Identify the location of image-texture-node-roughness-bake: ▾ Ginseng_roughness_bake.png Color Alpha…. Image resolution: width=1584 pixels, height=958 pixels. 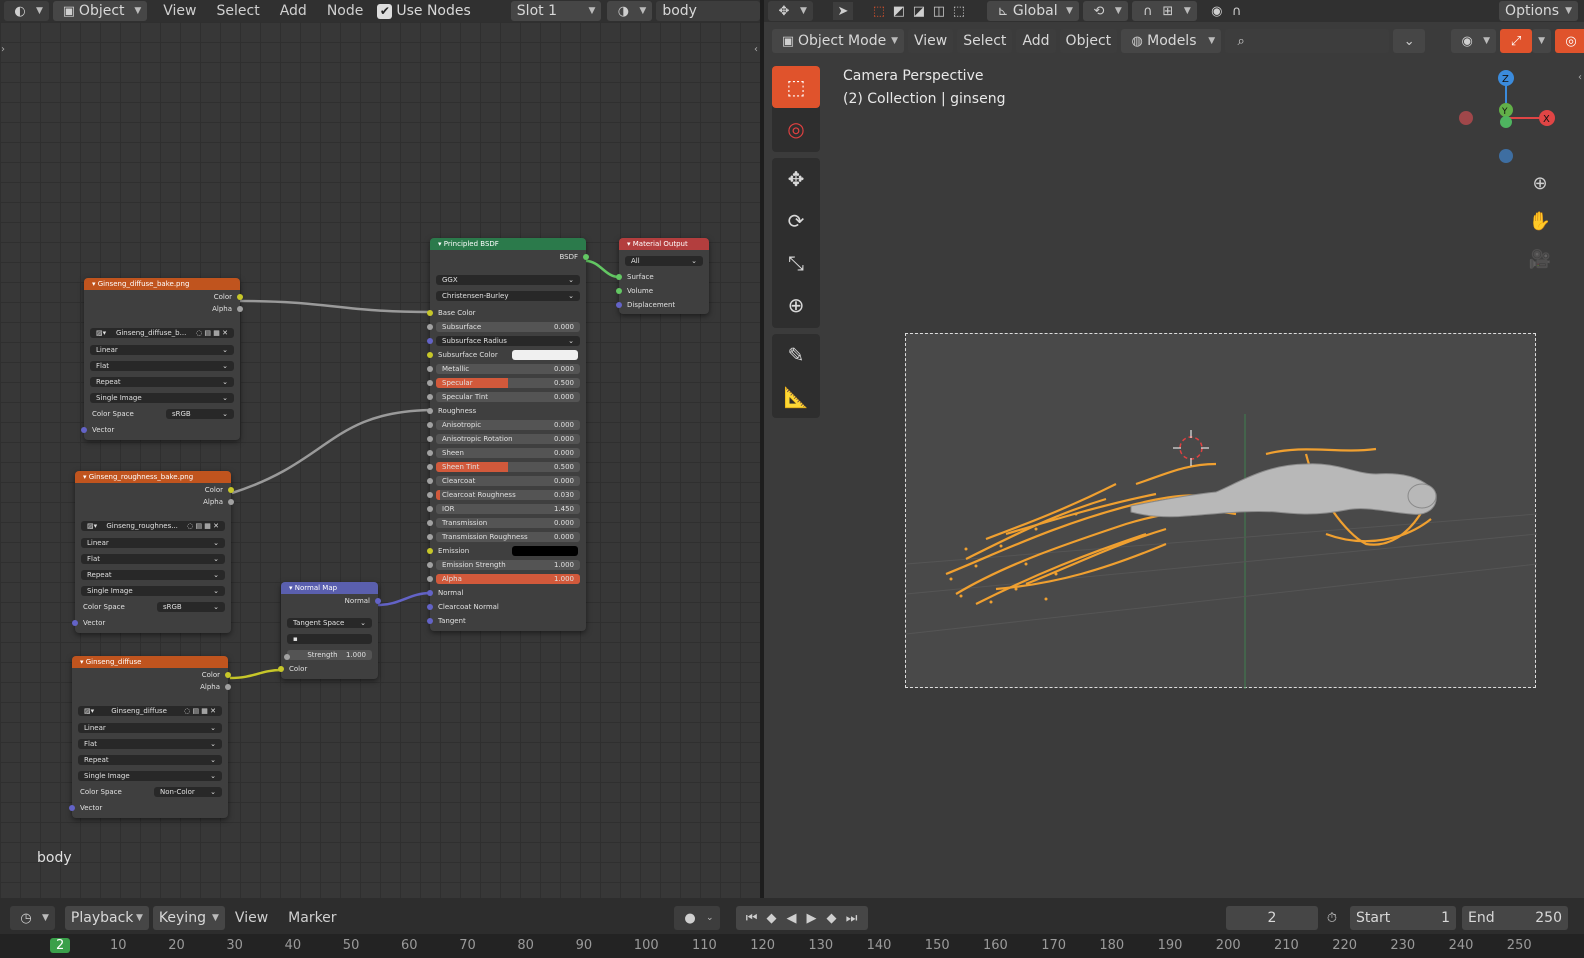
(153, 552).